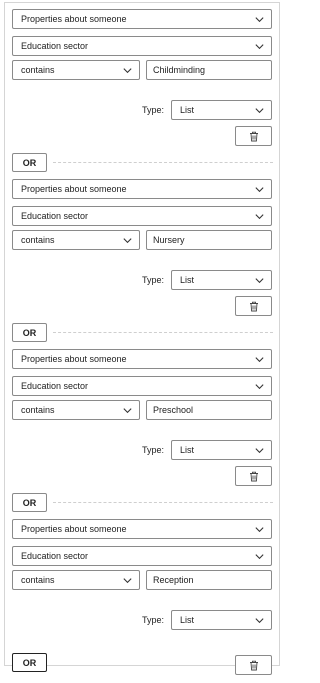 This screenshot has width=320, height=683. I want to click on value-text: Childminding, so click(179, 70).